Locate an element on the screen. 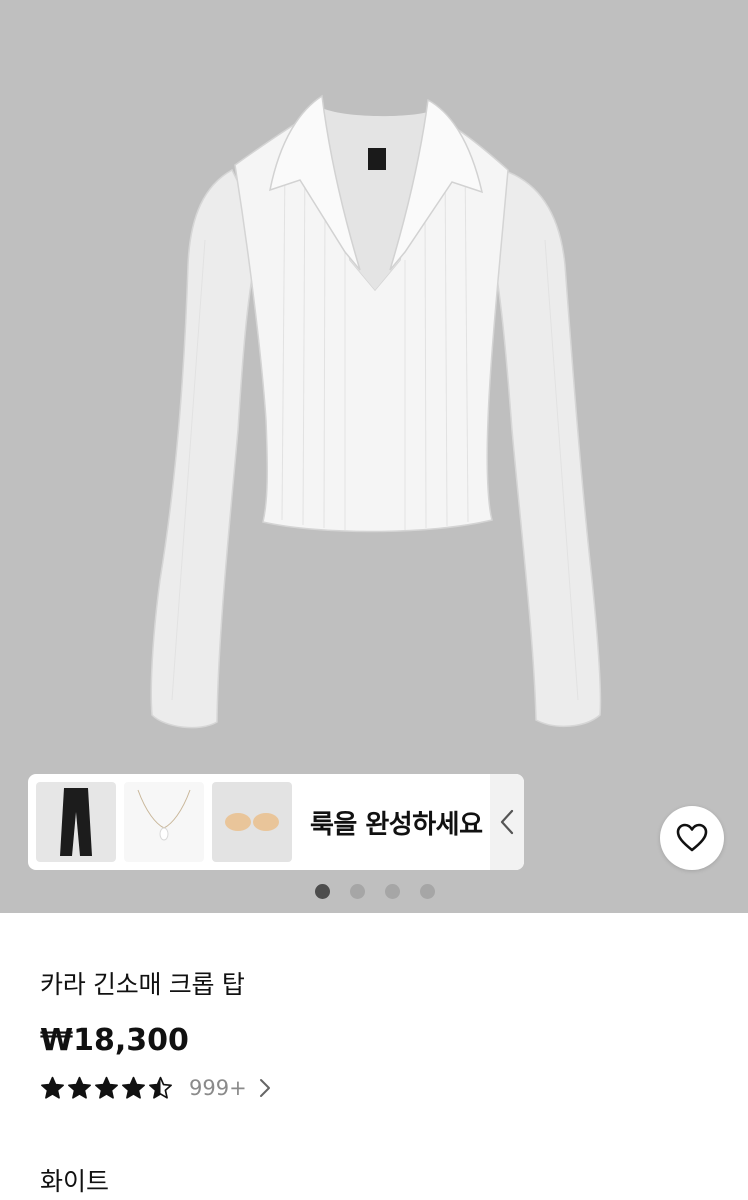 This screenshot has width=748, height=1200. complete-the-look-bar: 룩을 완성하세요 is located at coordinates (276, 822).